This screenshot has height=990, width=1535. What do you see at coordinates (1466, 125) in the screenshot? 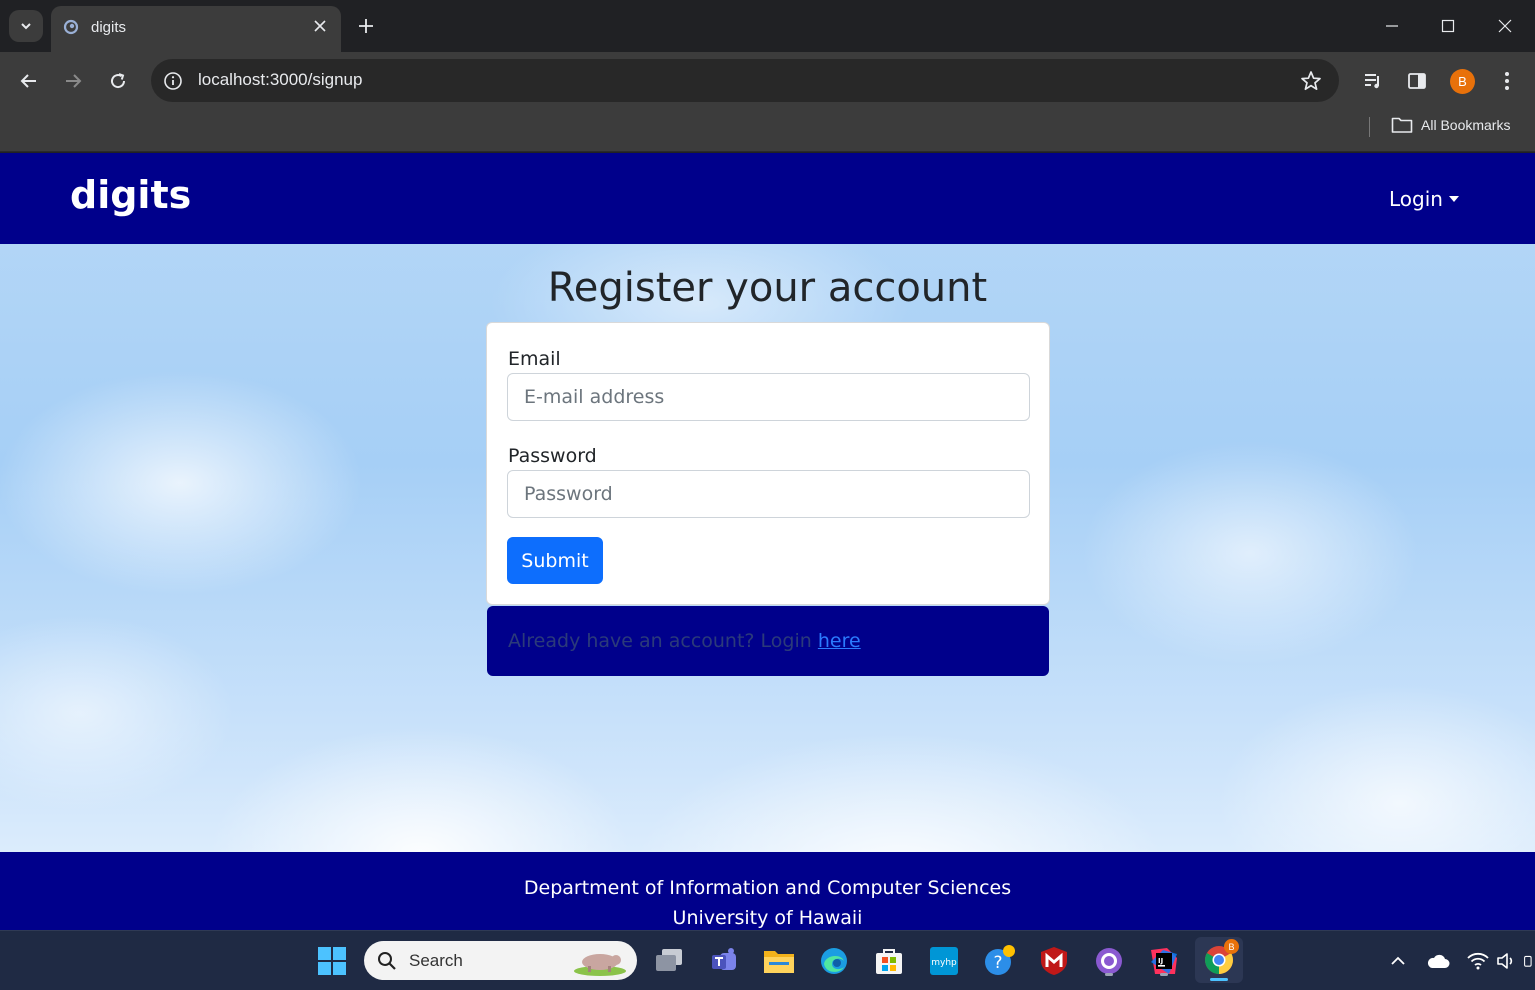
I see `all-bookmarks-label: All Bookmarks` at bounding box center [1466, 125].